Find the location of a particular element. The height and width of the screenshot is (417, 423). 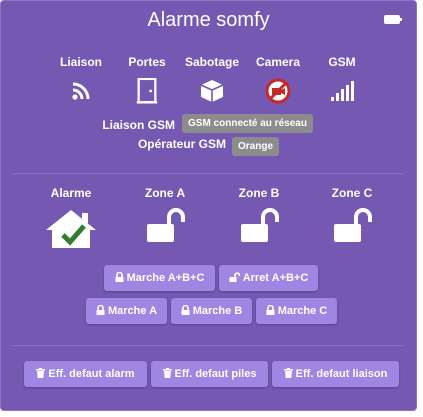

marche-c-label: Marche C is located at coordinates (302, 311).